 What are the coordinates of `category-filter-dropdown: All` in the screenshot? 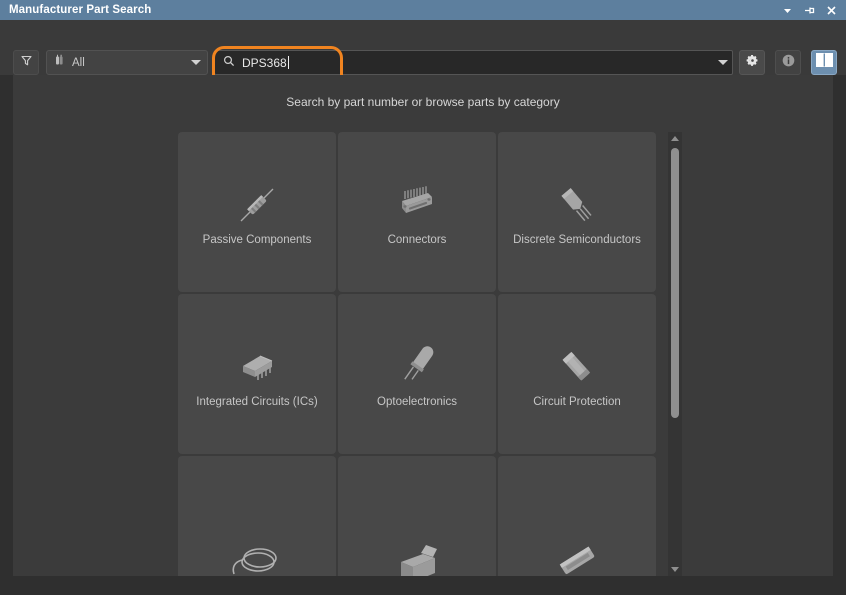 It's located at (127, 62).